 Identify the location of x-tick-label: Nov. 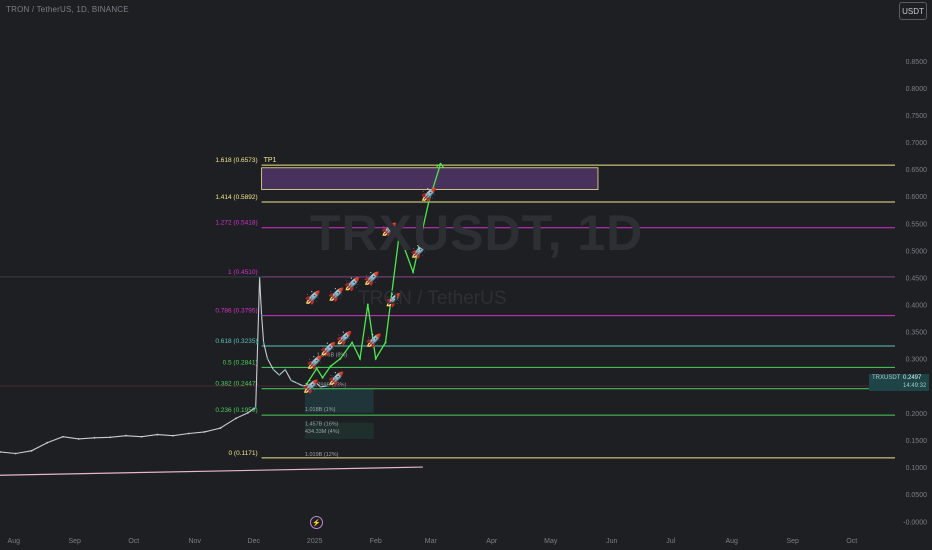
(195, 541).